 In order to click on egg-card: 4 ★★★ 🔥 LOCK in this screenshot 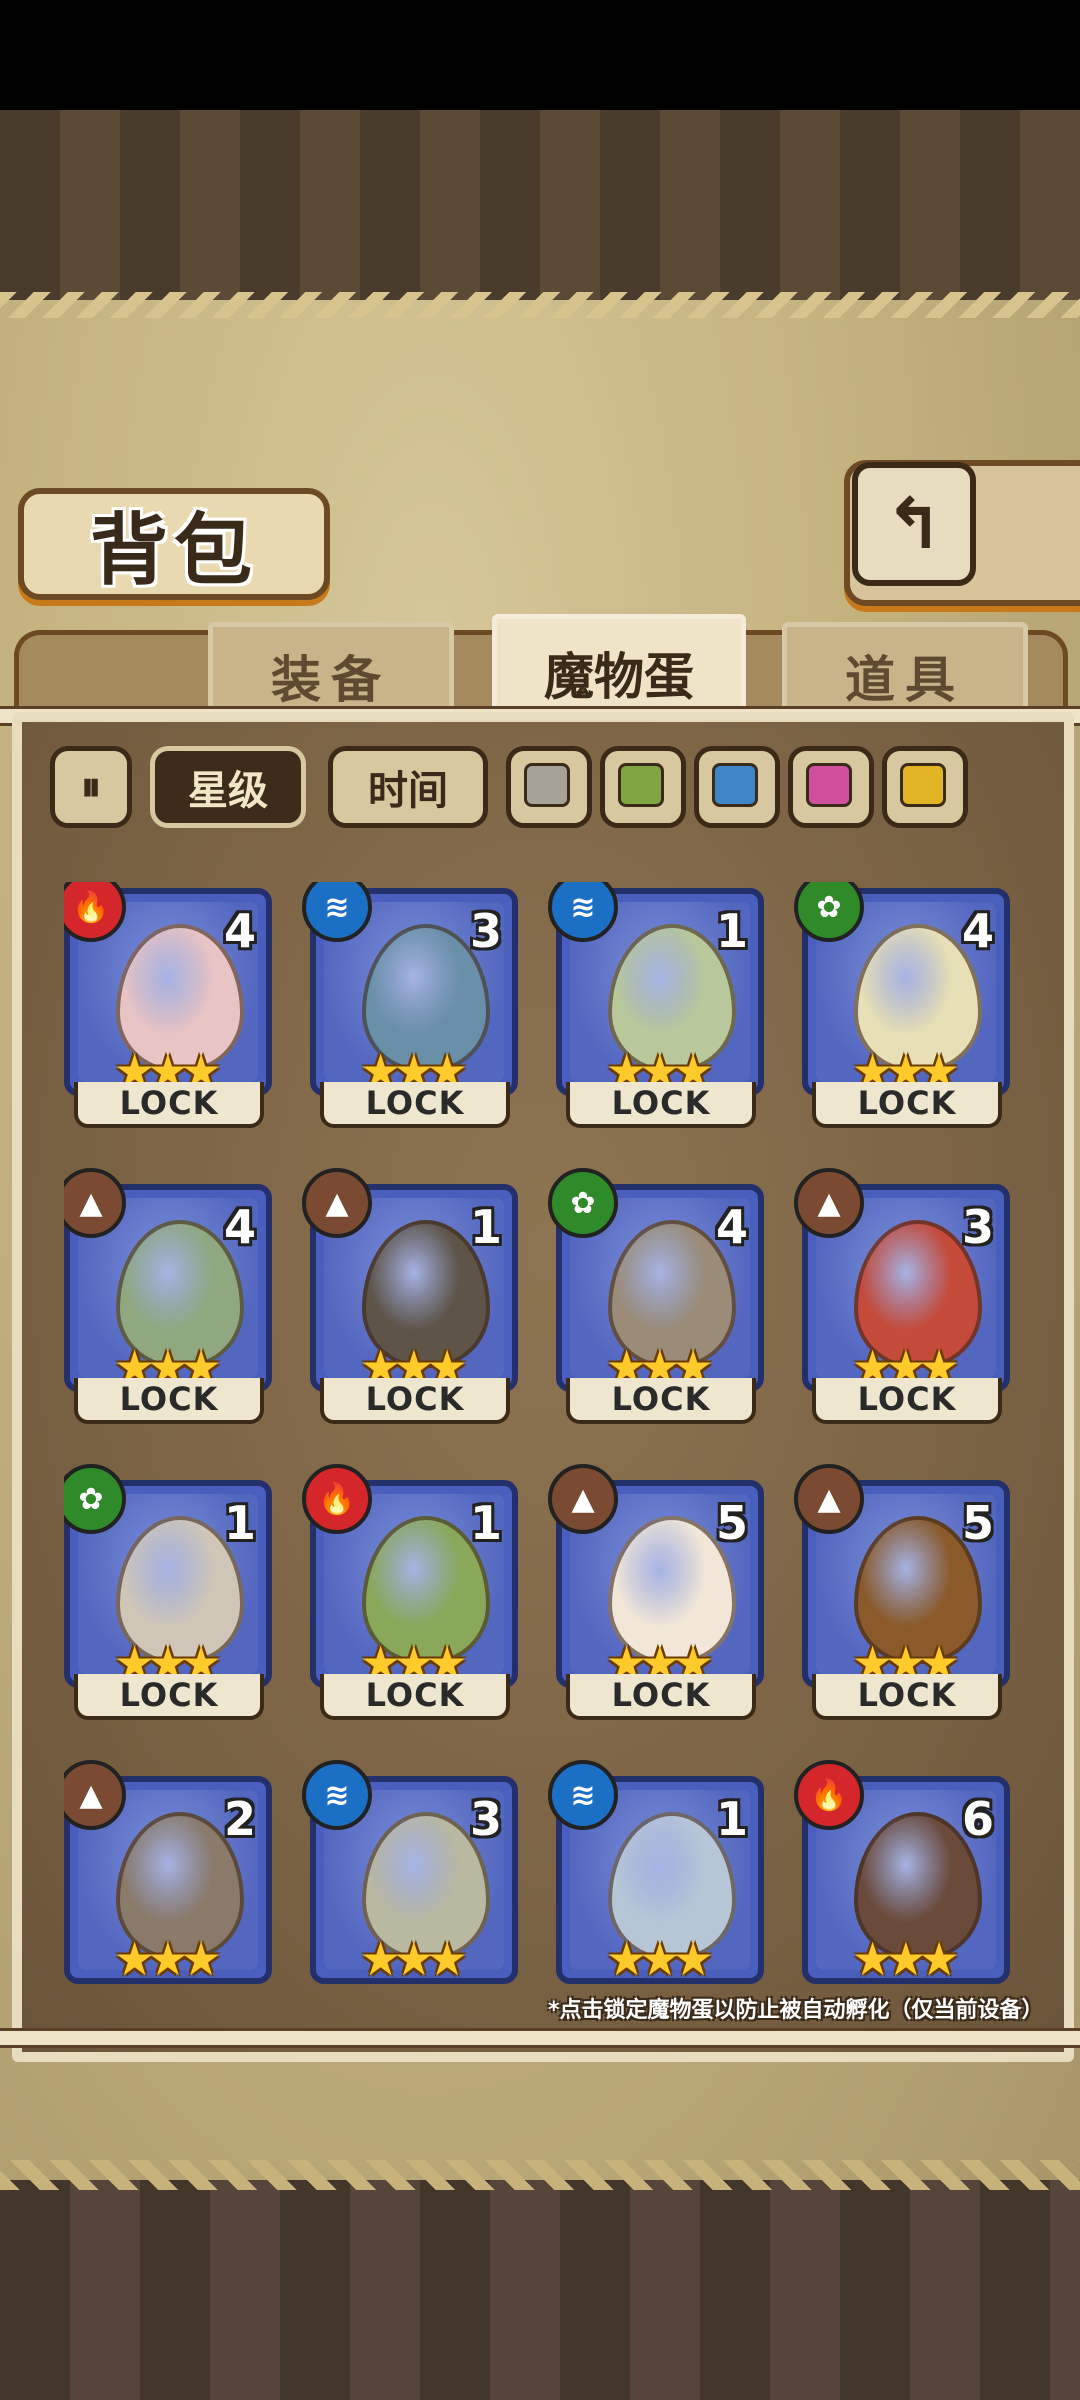, I will do `click(168, 1007)`.